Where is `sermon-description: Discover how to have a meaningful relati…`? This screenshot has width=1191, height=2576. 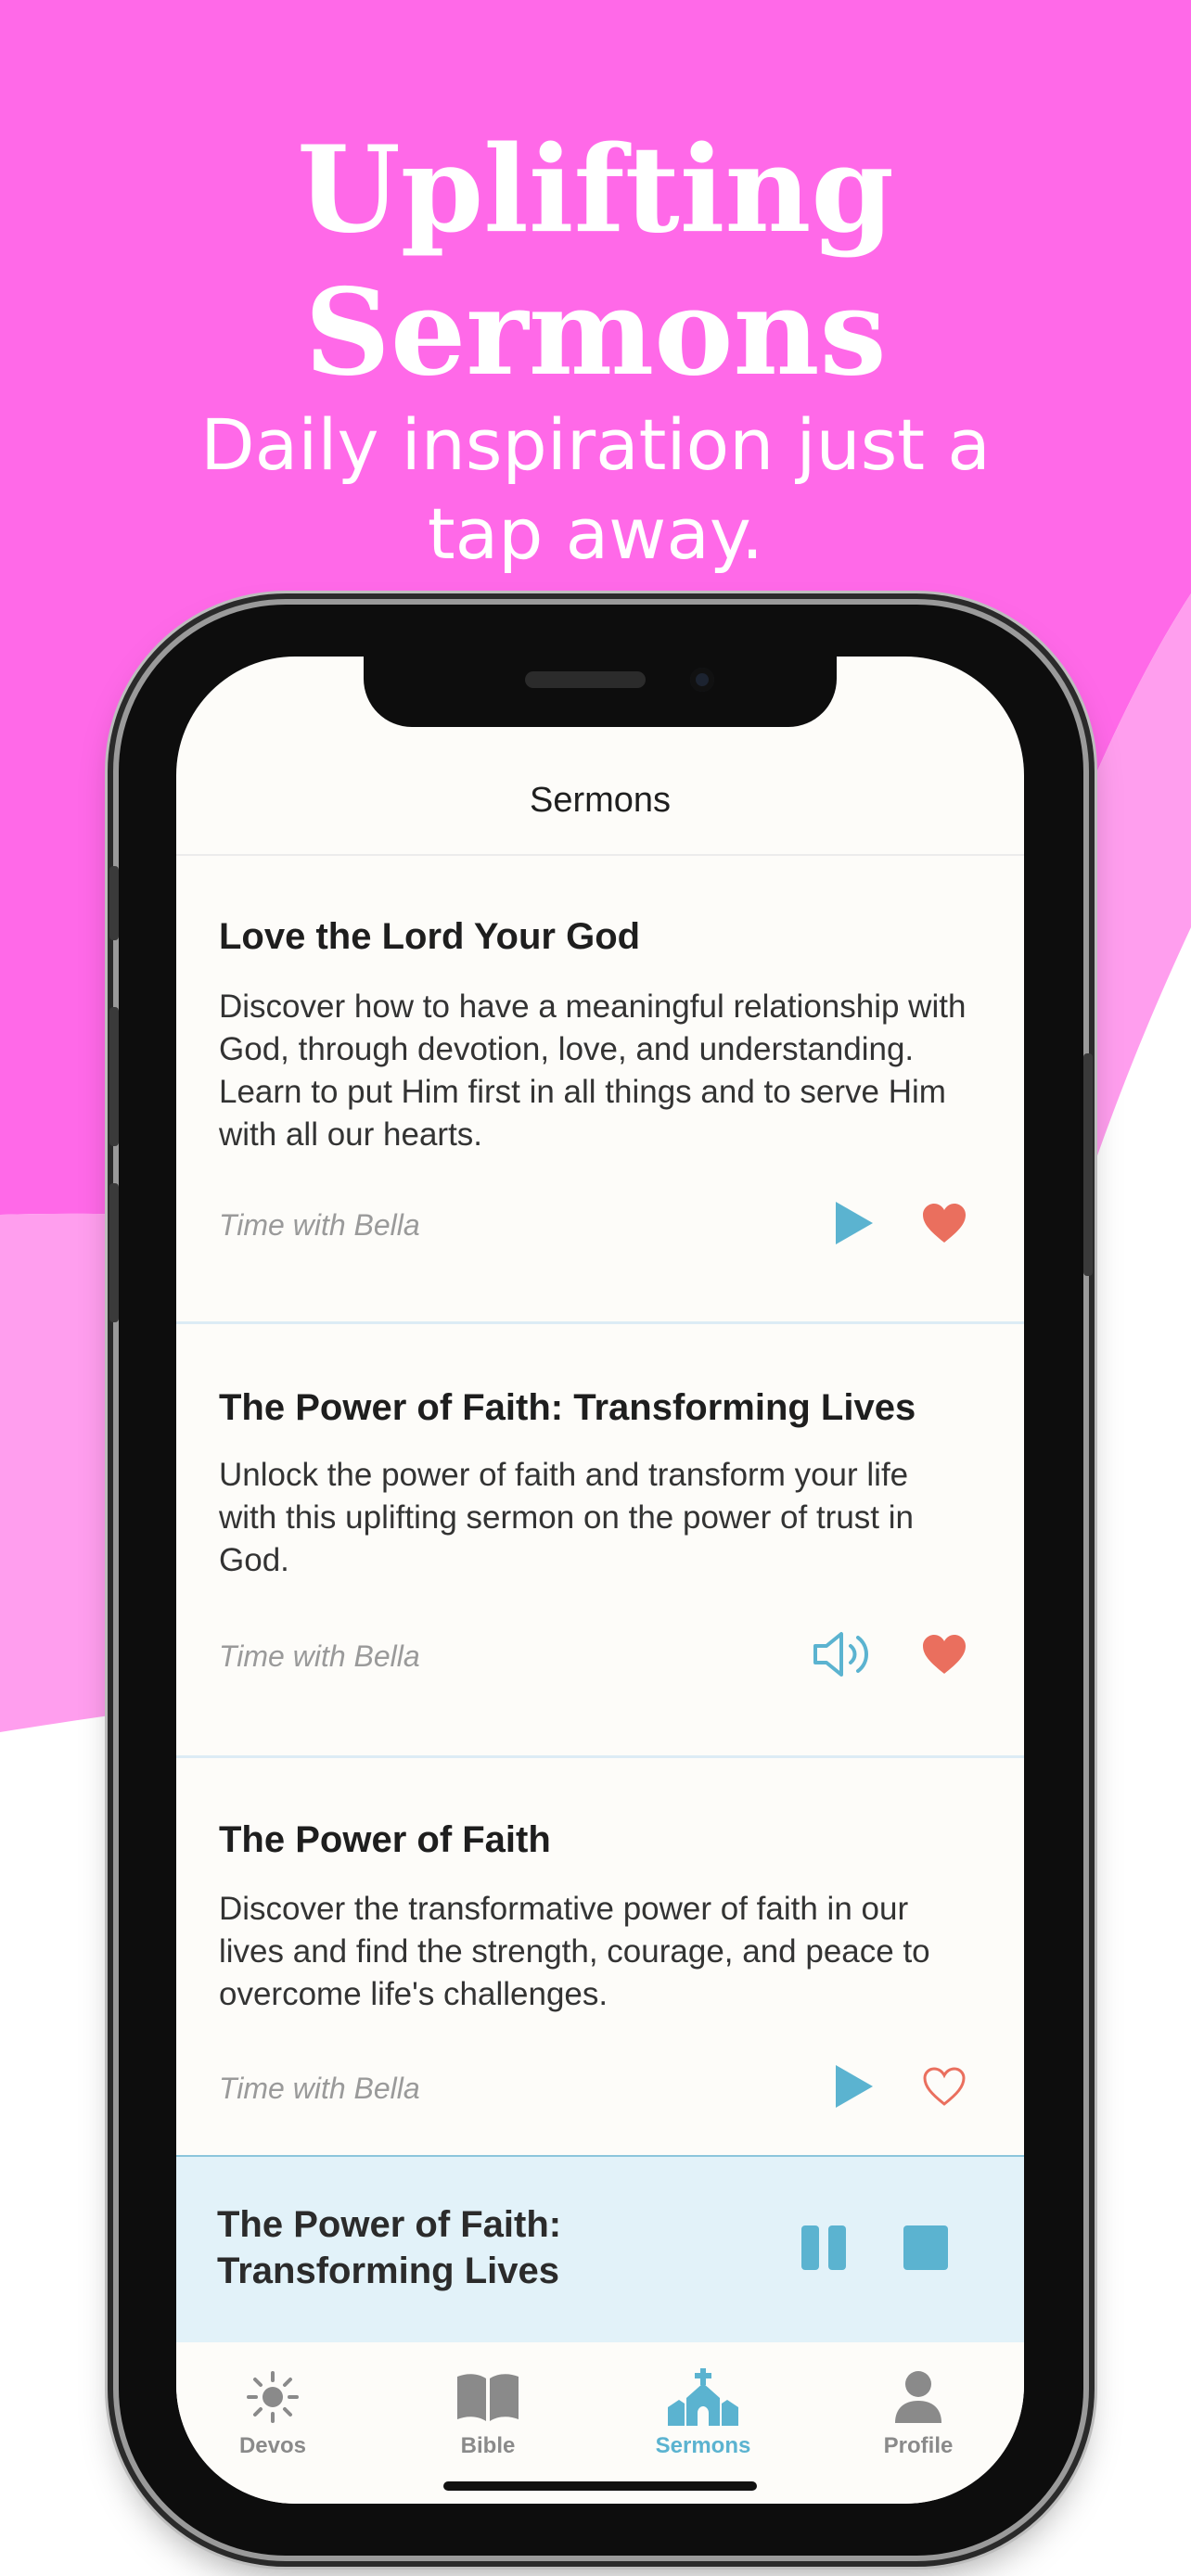 sermon-description: Discover how to have a meaningful relati… is located at coordinates (593, 1070).